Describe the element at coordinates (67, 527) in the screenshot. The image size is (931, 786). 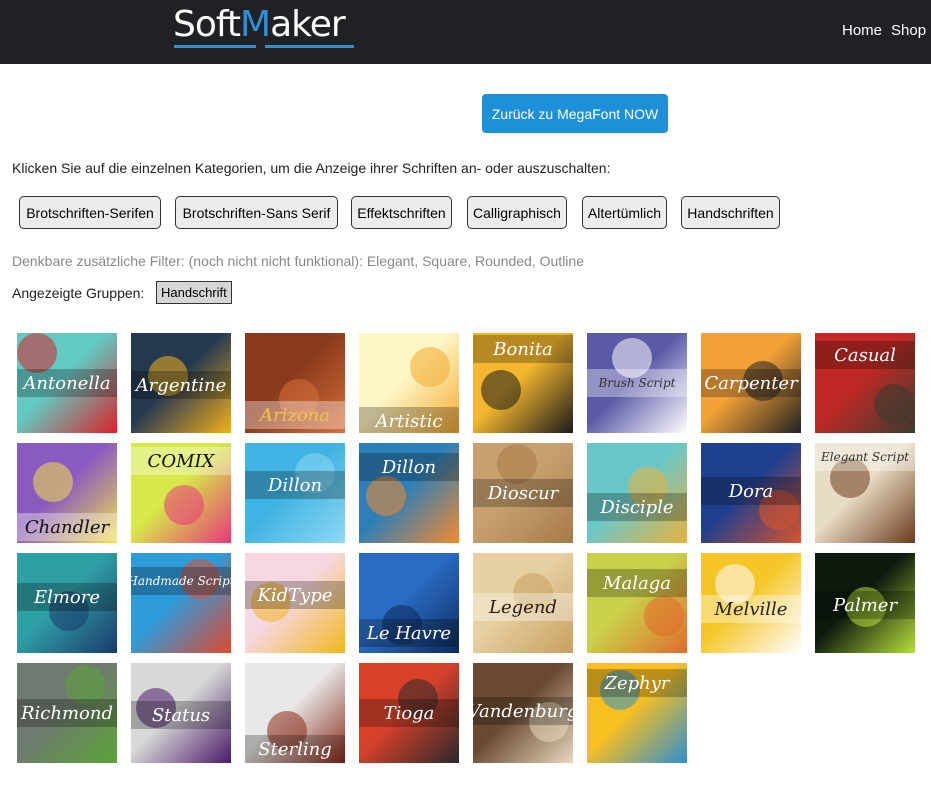
I see `font-tile-label: Chandler` at that location.